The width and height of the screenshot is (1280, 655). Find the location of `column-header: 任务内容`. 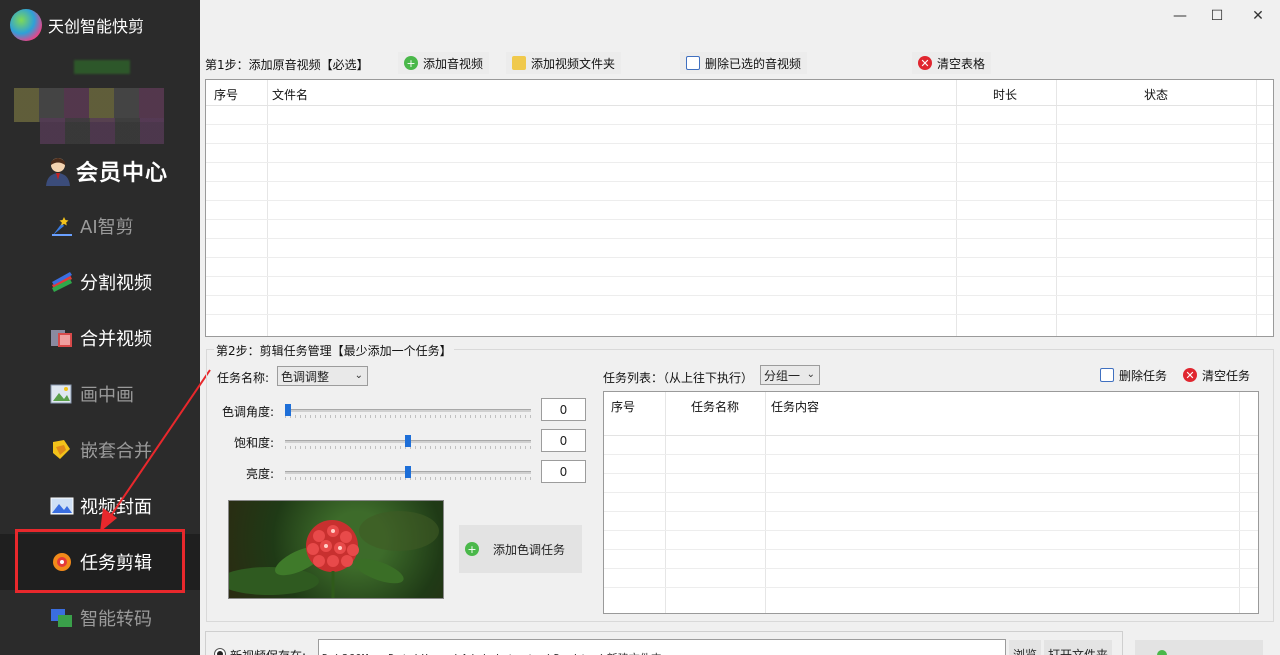

column-header: 任务内容 is located at coordinates (795, 406).